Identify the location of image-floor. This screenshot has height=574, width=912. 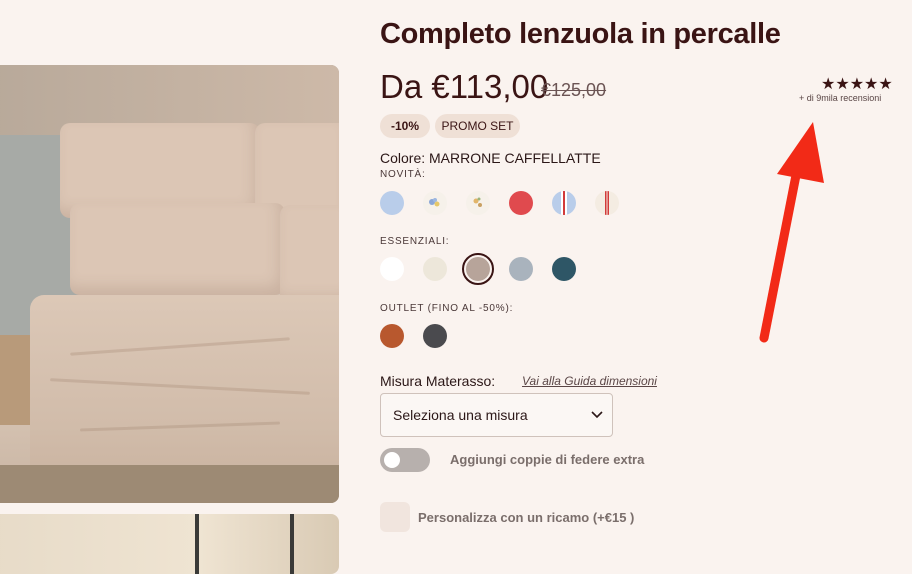
(169, 484).